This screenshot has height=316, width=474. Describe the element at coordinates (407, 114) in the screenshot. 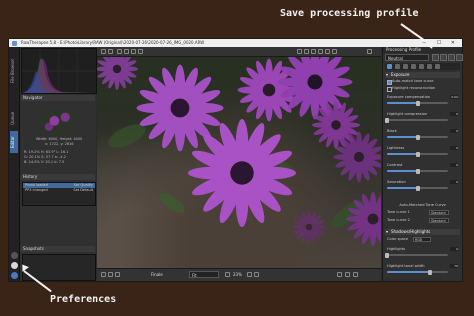

I see `slider-label-text: Highlight compression` at that location.